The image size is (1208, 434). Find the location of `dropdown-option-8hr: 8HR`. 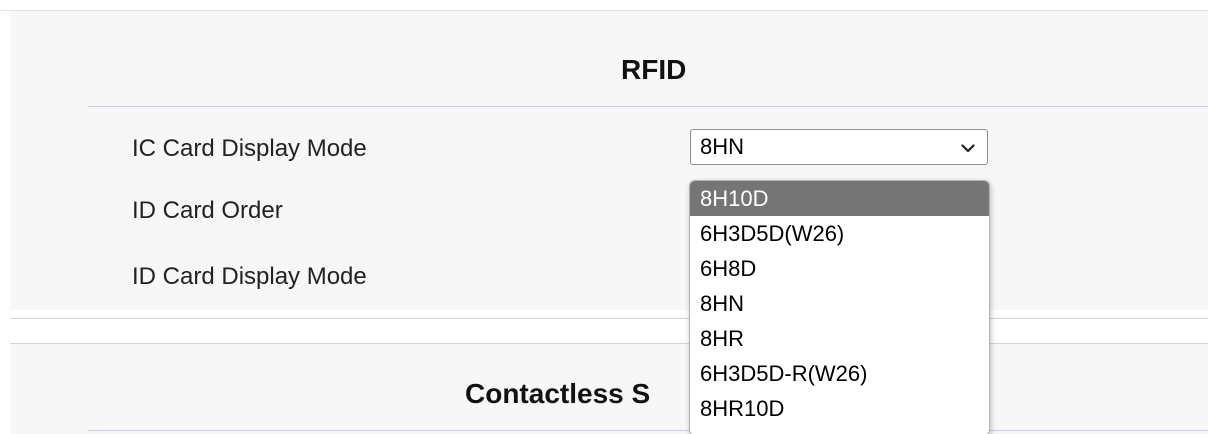

dropdown-option-8hr: 8HR is located at coordinates (839, 338).